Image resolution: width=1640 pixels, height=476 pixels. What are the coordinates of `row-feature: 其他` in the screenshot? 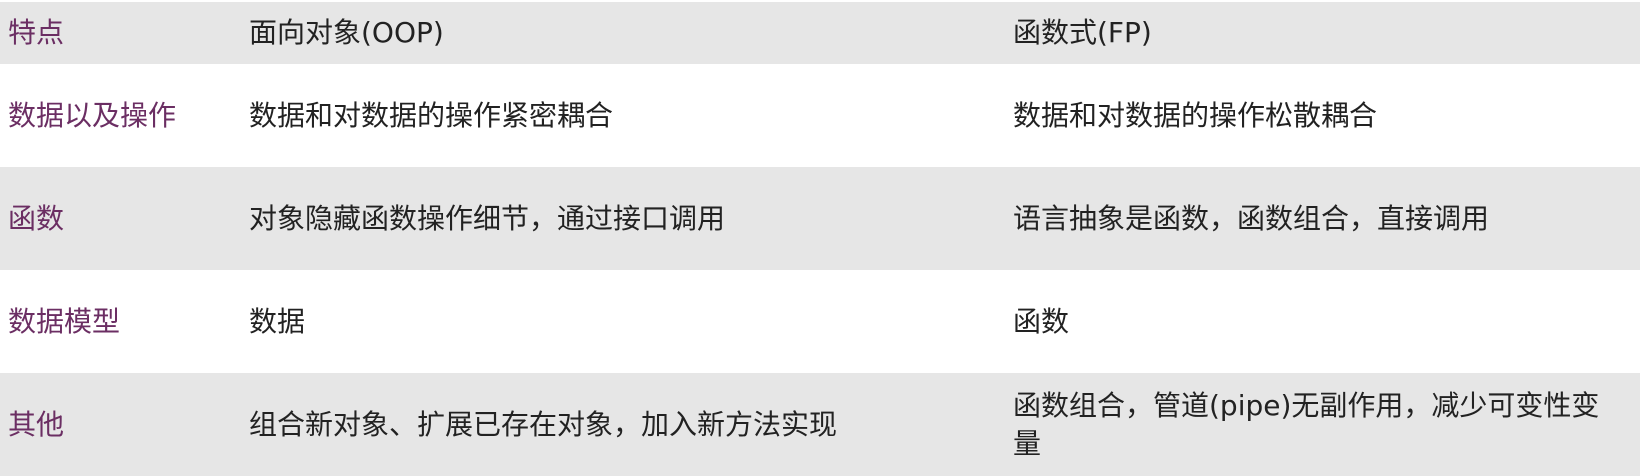 It's located at (120, 424).